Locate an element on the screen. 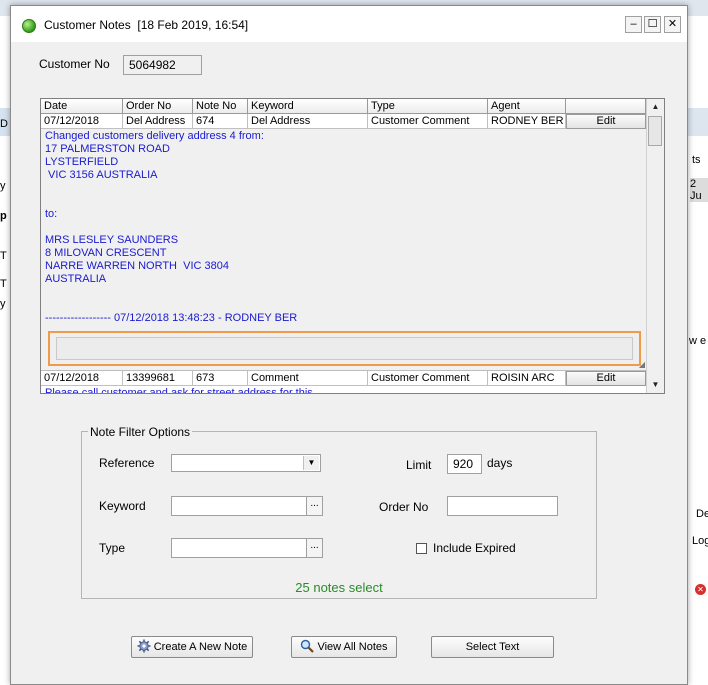 The width and height of the screenshot is (708, 685). cell-agent: ROISIN ARC is located at coordinates (527, 378).